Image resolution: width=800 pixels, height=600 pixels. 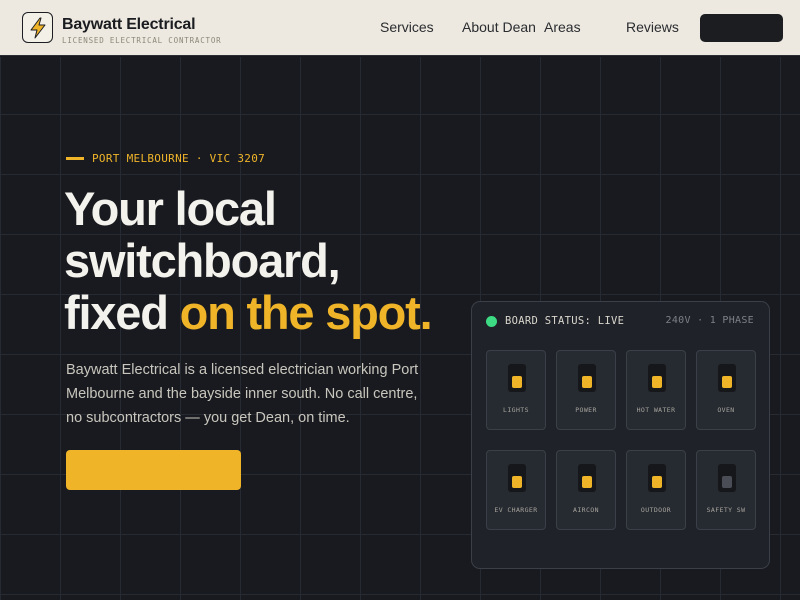 I want to click on breaker-label: OVEN, so click(x=726, y=410).